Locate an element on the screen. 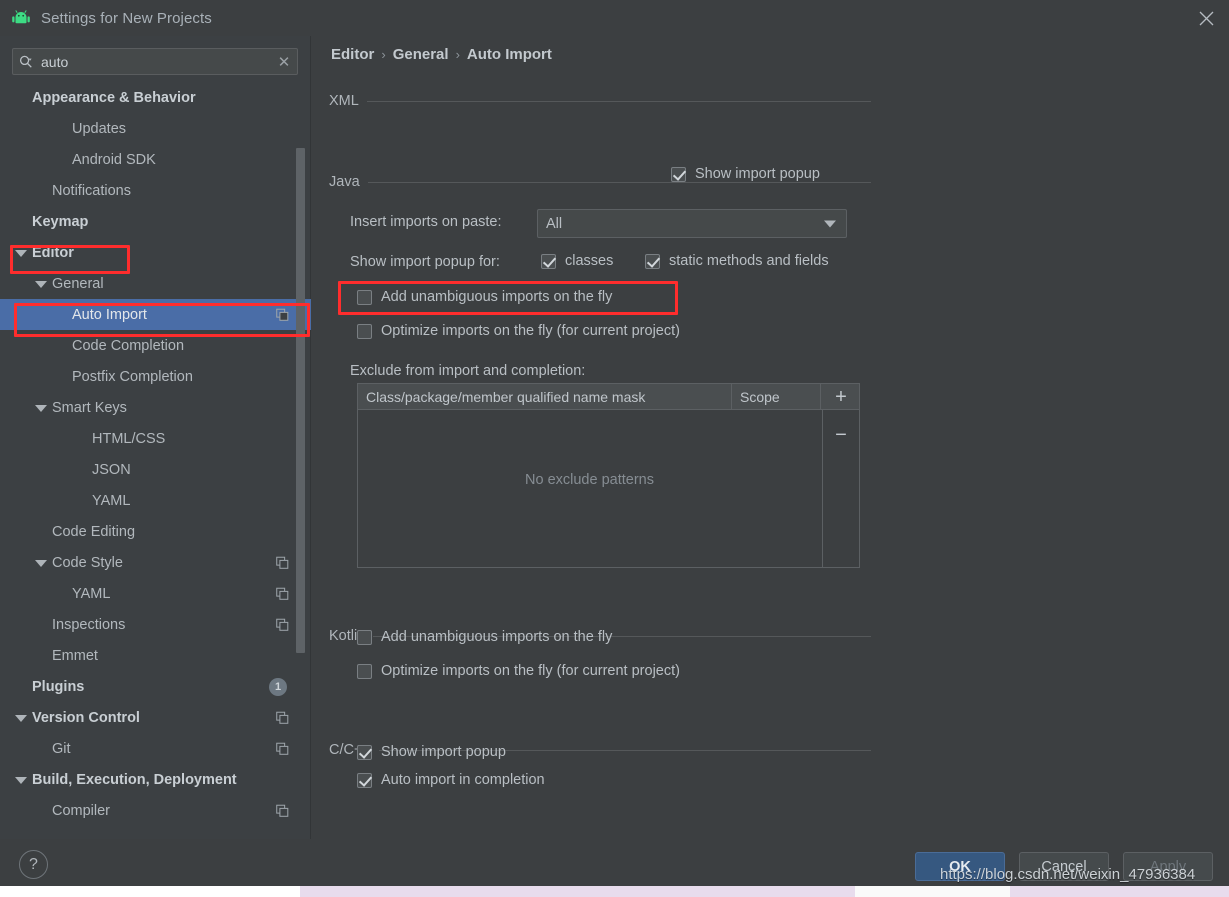  ok-button: OK is located at coordinates (960, 866).